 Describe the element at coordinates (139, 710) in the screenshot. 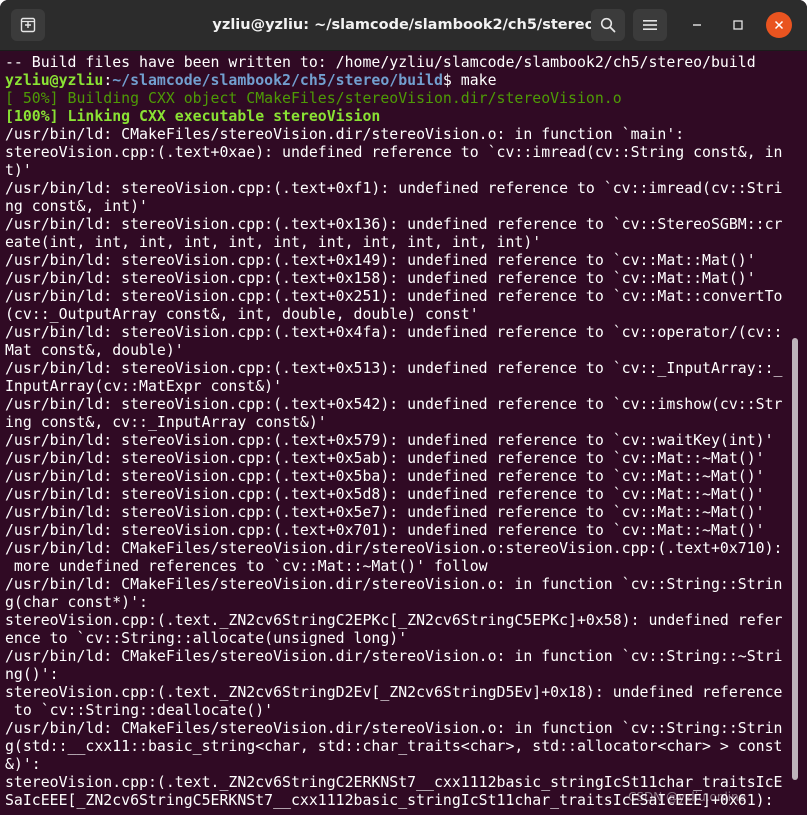

I see `terminal-line: to `cv::String::deallocate()'` at that location.